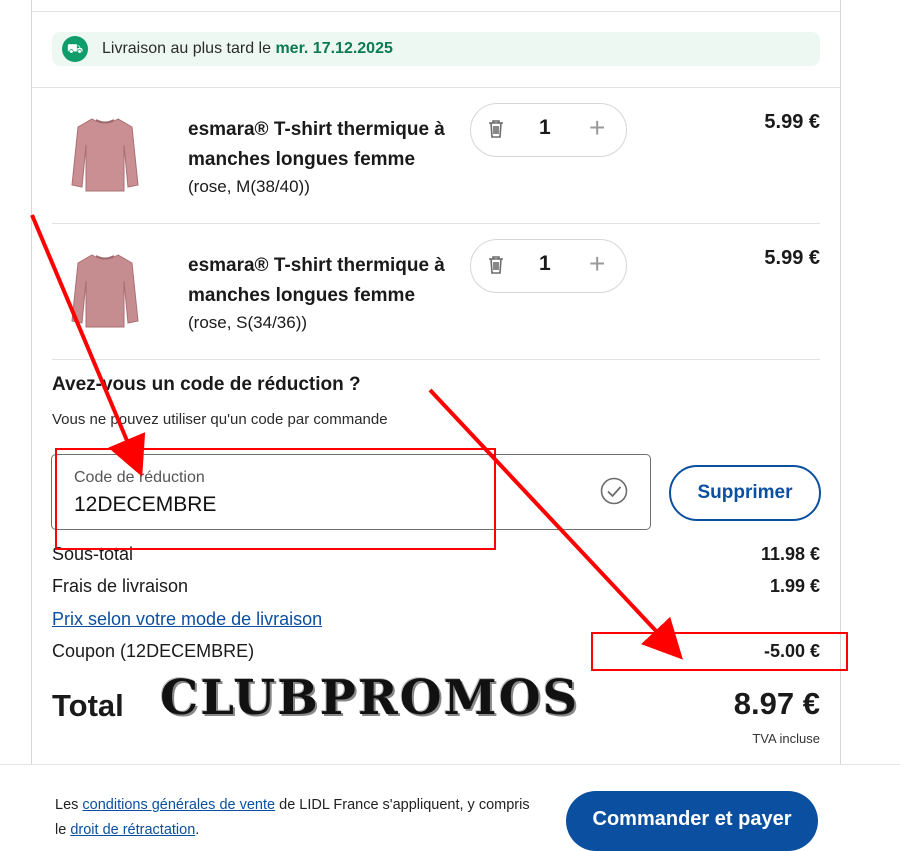  What do you see at coordinates (436, 619) in the screenshot?
I see `shipping-link-row: Prix selon votre mode de livraison` at bounding box center [436, 619].